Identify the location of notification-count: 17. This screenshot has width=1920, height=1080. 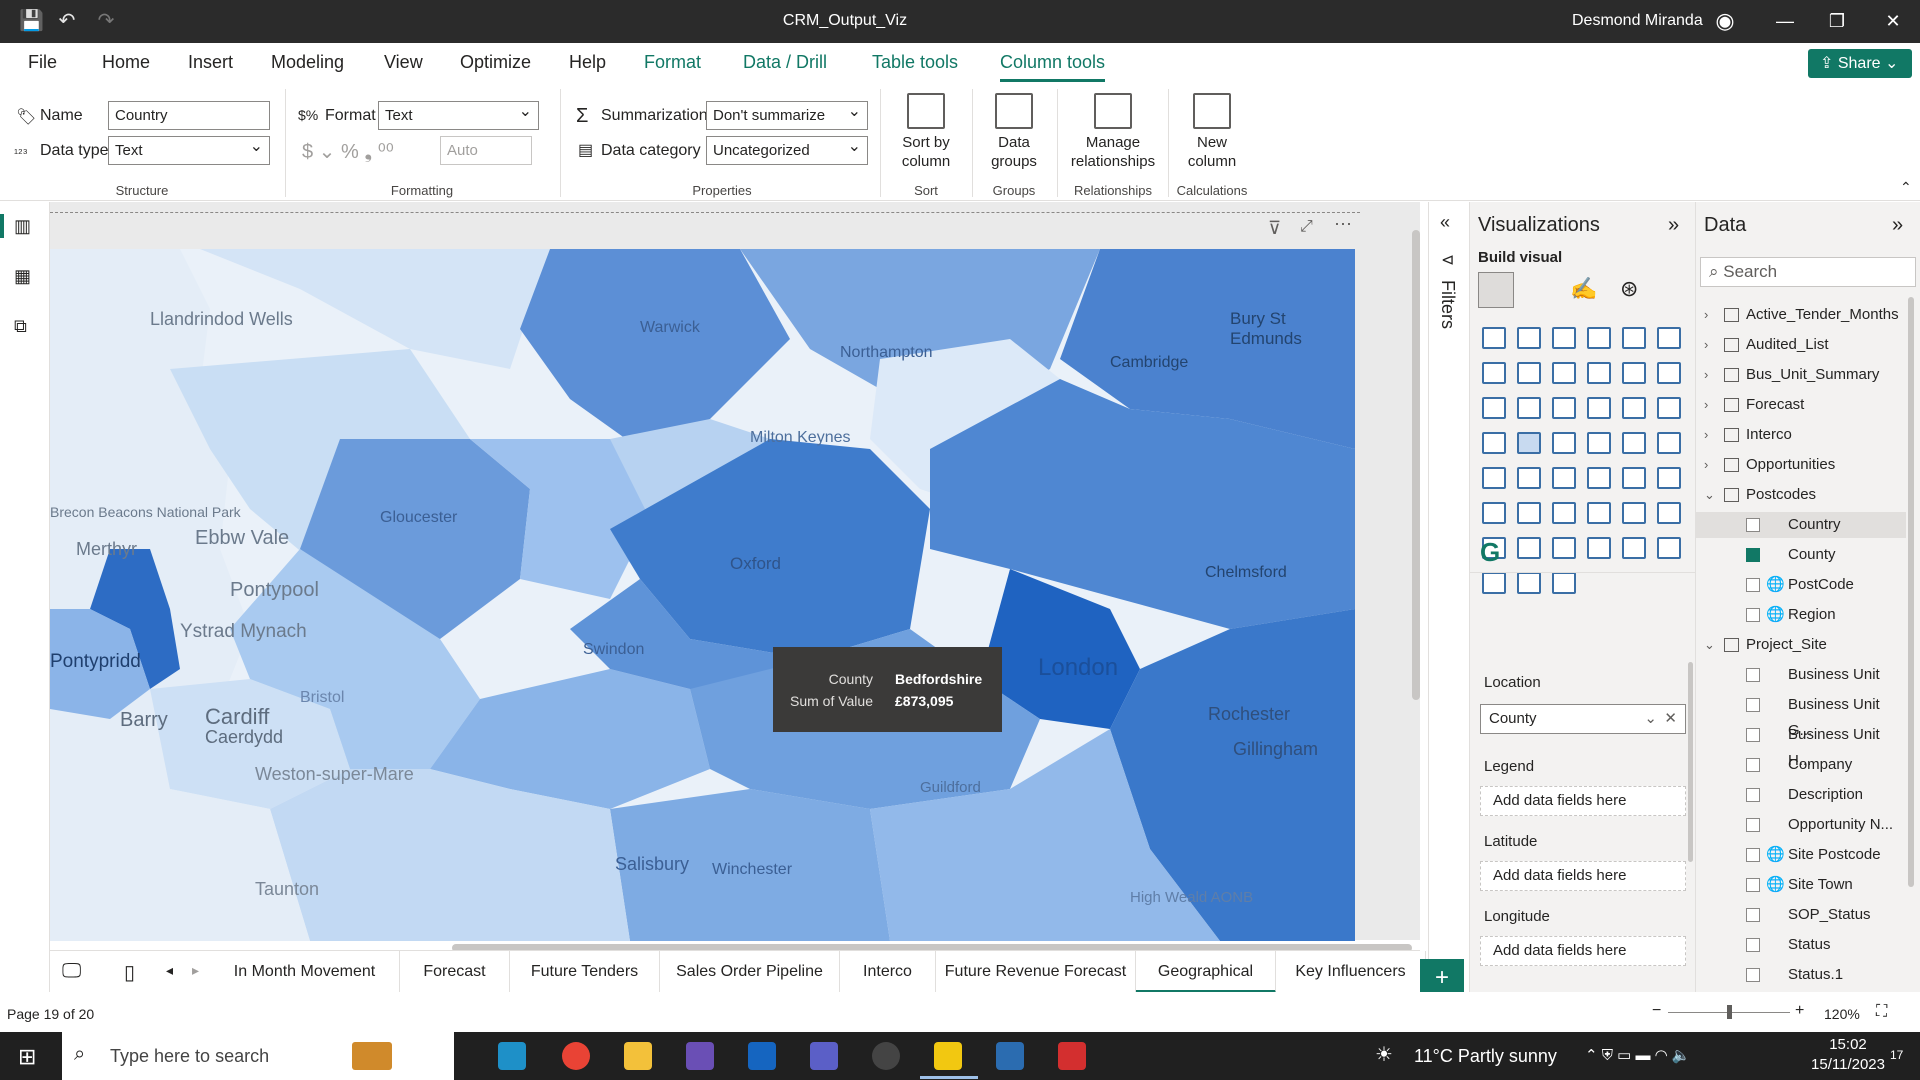
(1896, 1055).